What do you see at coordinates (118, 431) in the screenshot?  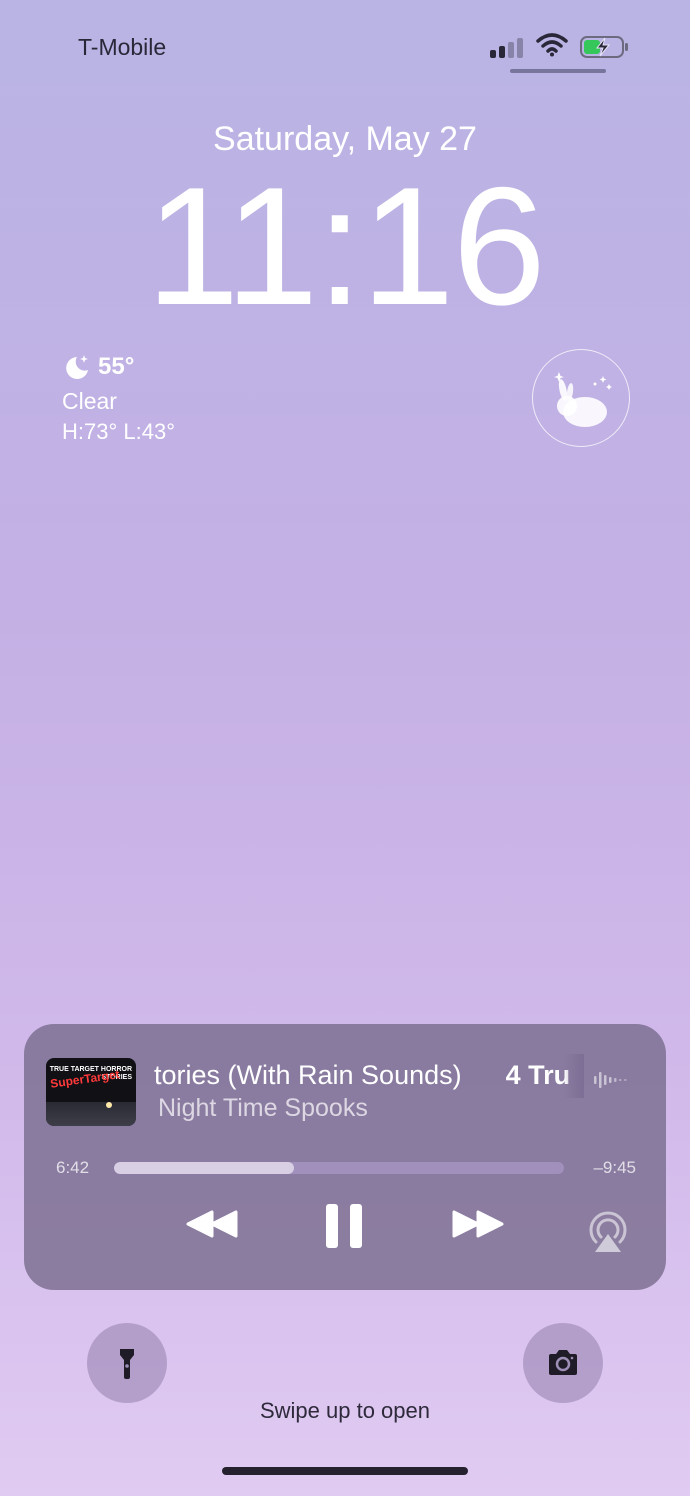 I see `weather-high-low: H:73° L:43°` at bounding box center [118, 431].